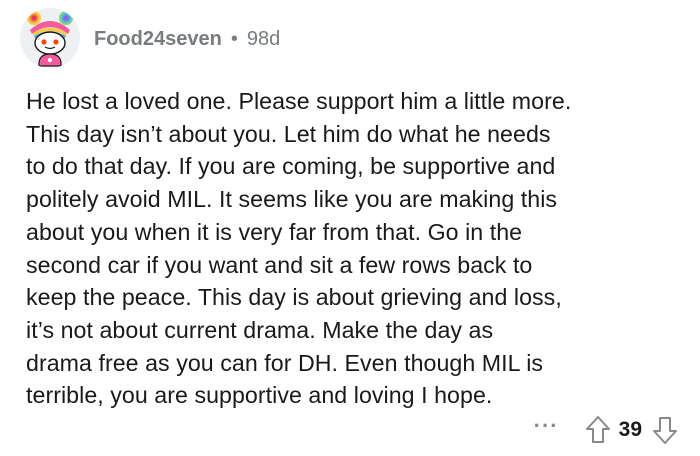  What do you see at coordinates (546, 426) in the screenshot?
I see `more-options-button: ···` at bounding box center [546, 426].